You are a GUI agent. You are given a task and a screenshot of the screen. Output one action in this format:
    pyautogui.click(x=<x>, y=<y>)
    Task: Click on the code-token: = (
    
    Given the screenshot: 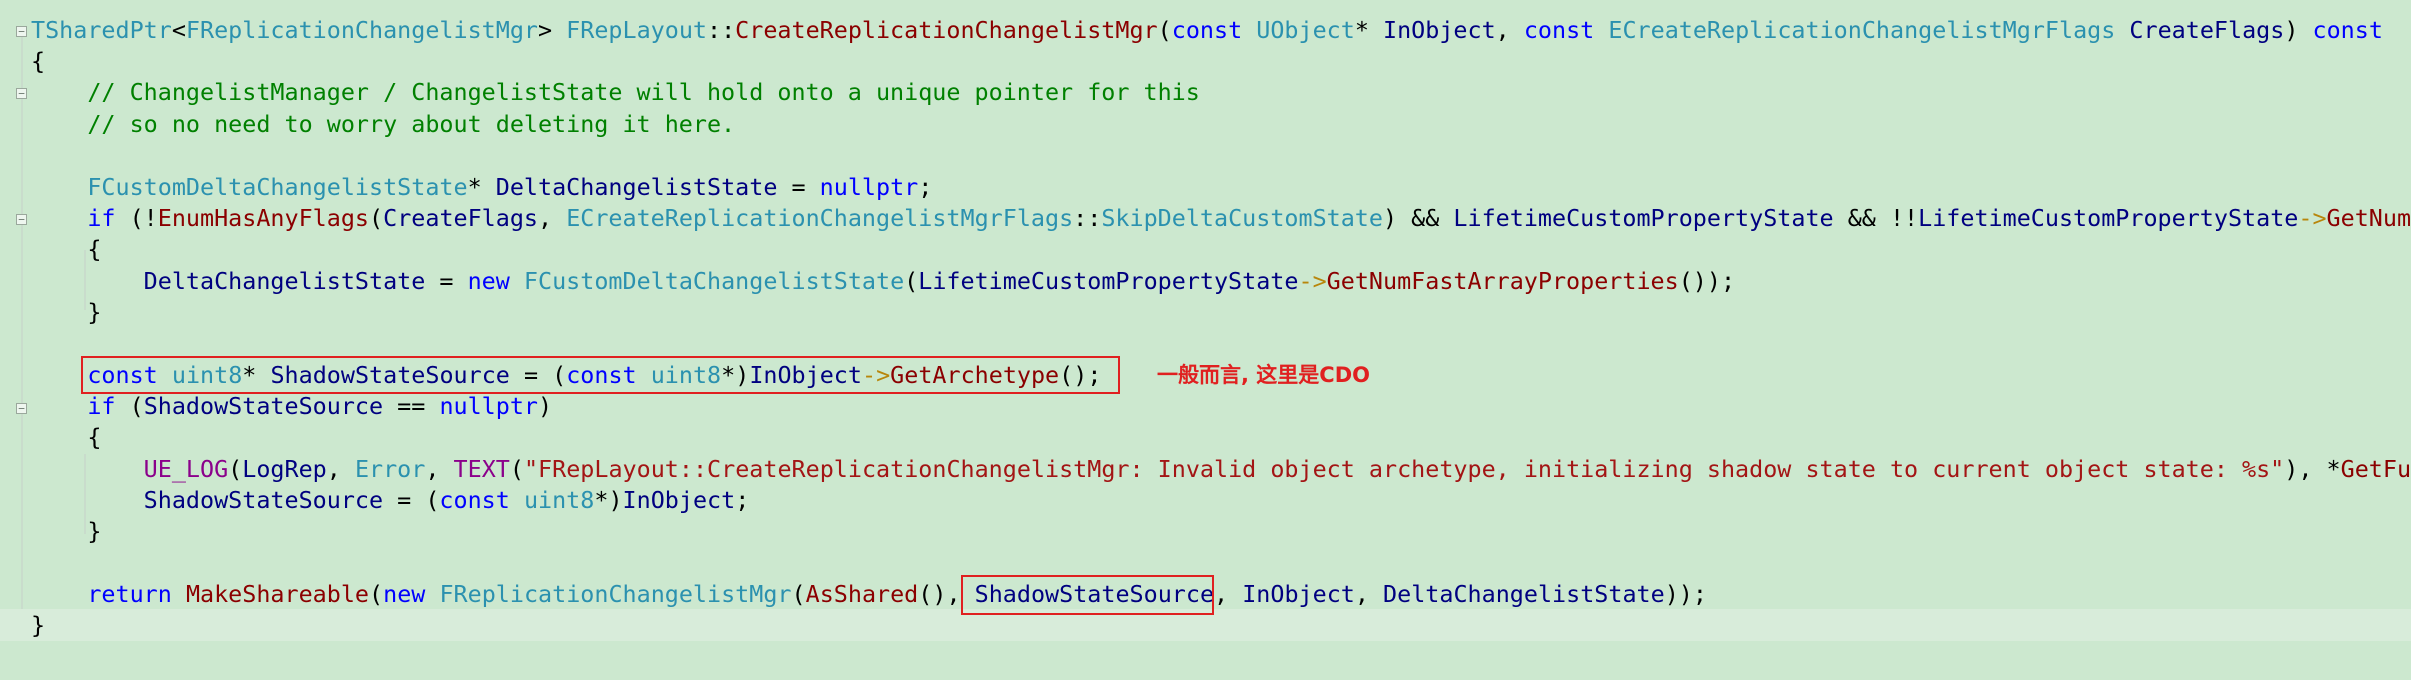 What is the action you would take?
    pyautogui.click(x=538, y=375)
    